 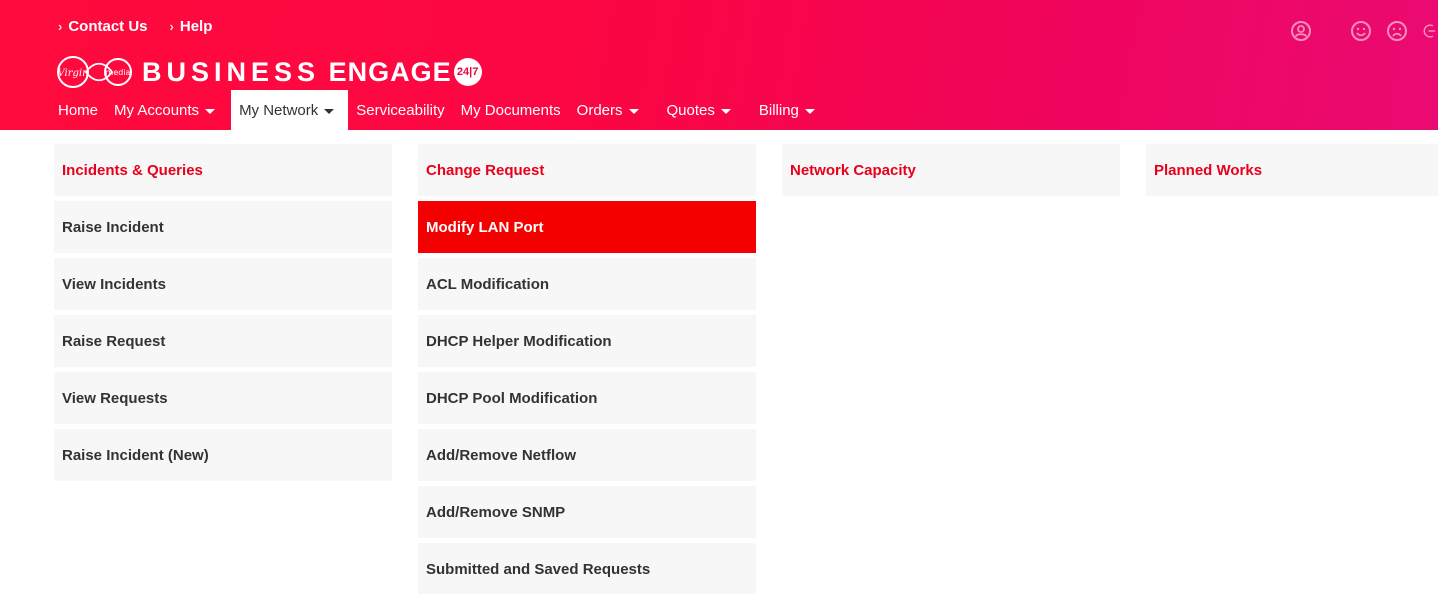 I want to click on virgin-media-logo: Virgin media, so click(x=94, y=72).